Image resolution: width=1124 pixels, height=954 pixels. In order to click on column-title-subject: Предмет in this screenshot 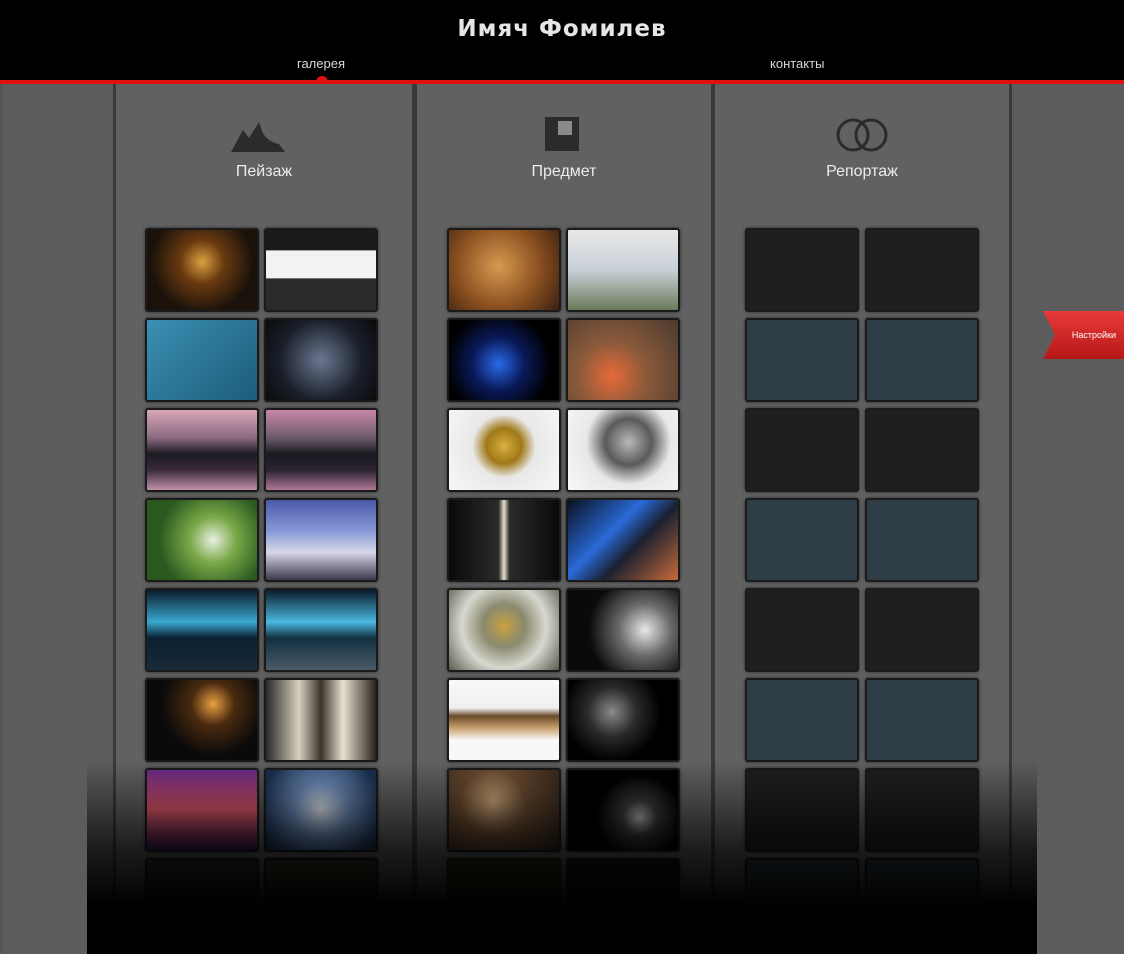, I will do `click(564, 171)`.